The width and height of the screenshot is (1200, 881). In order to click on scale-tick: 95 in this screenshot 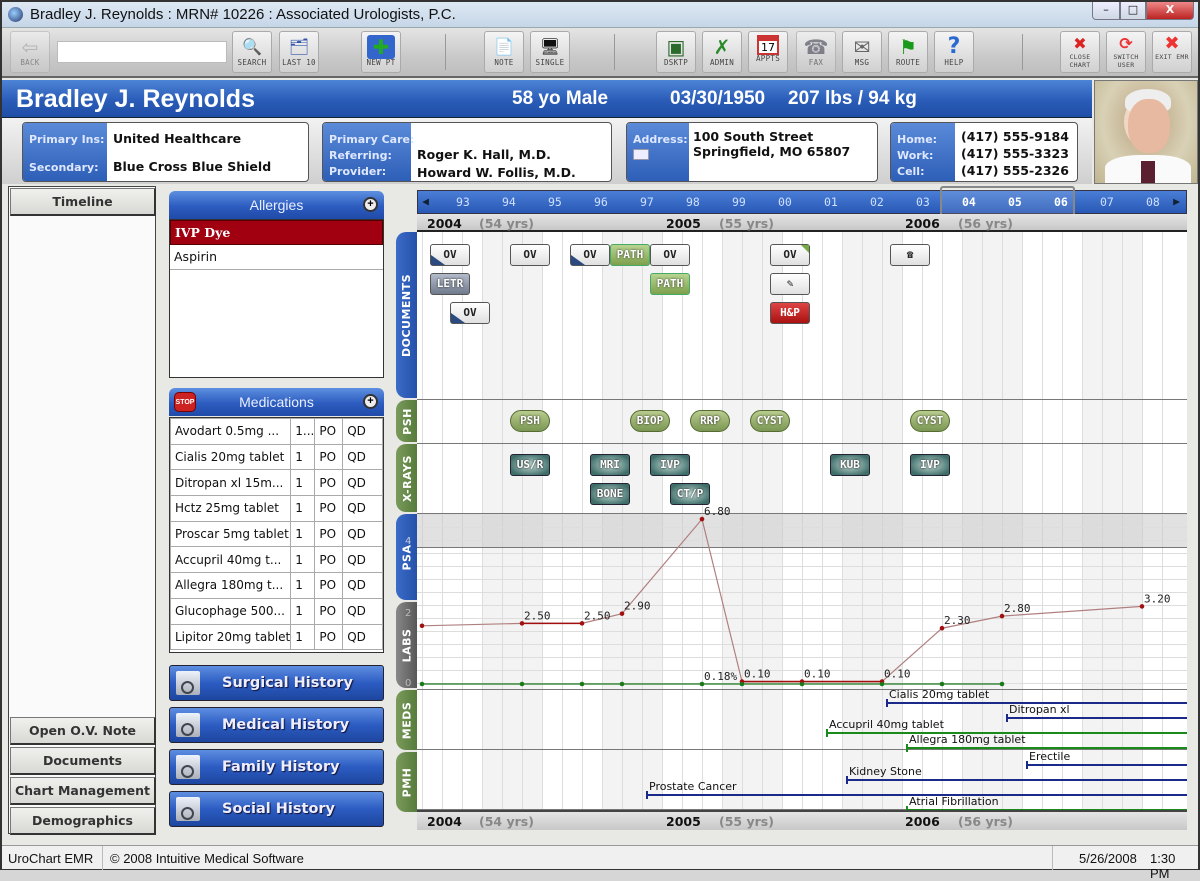, I will do `click(555, 202)`.